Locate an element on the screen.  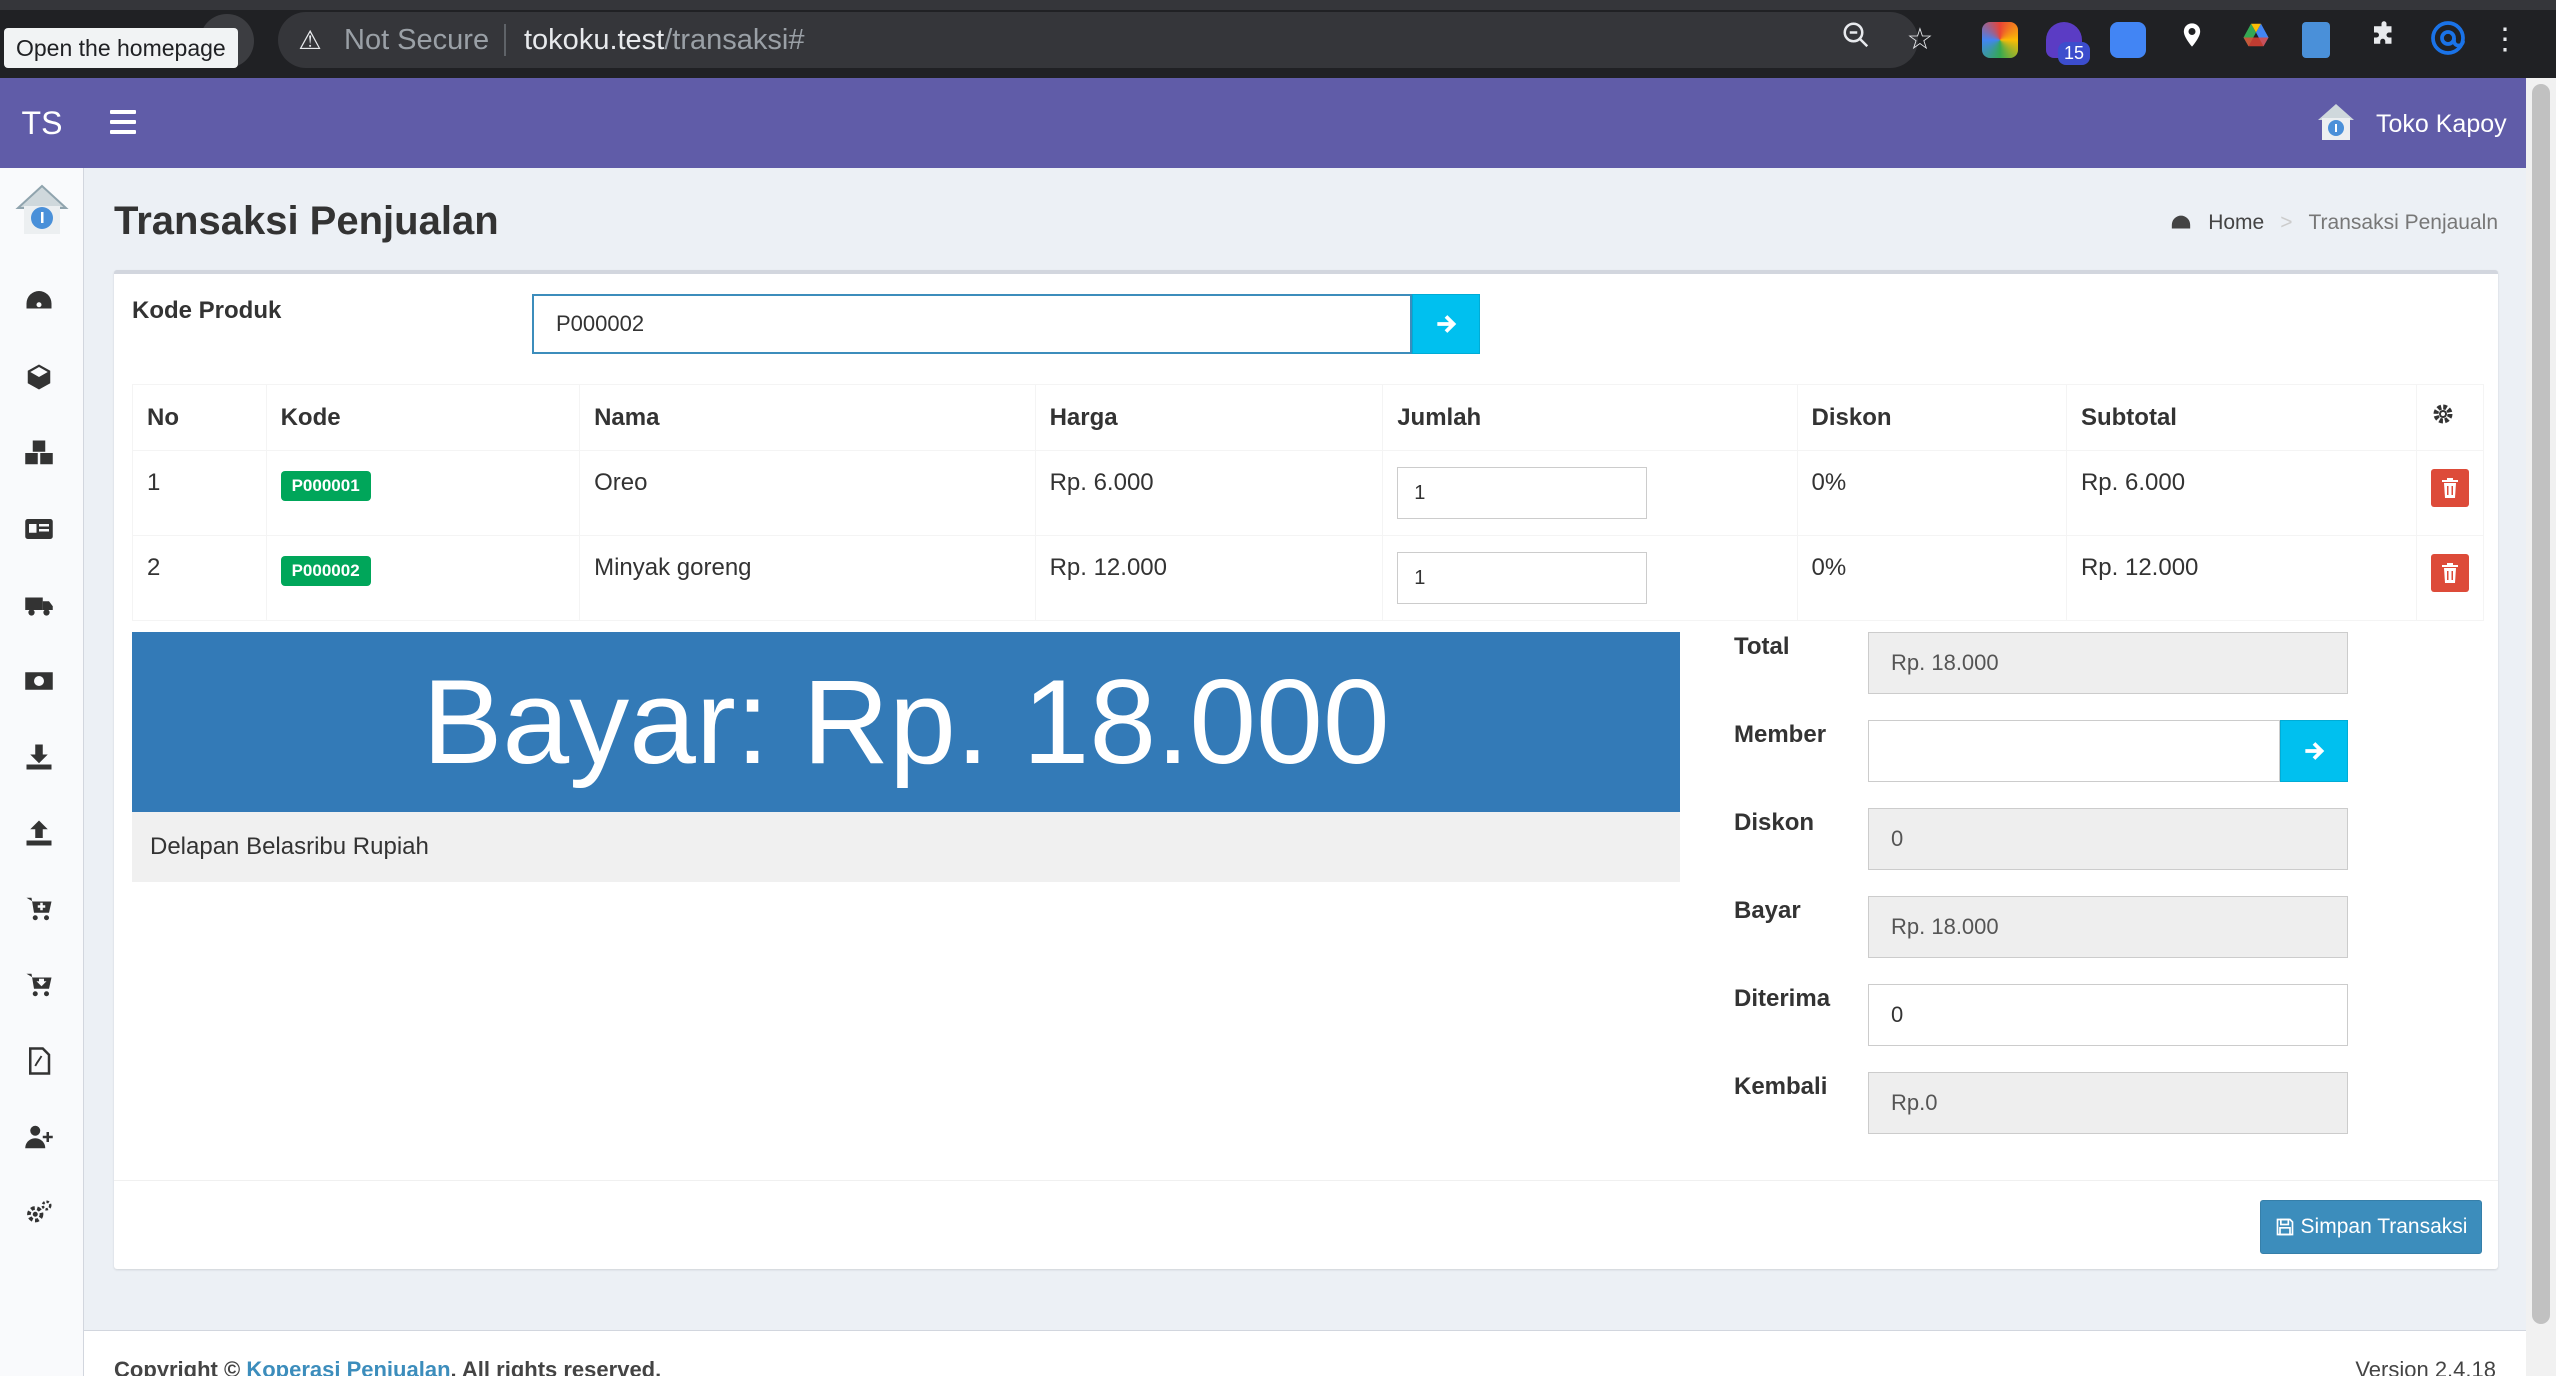
upload-icon is located at coordinates (42, 836).